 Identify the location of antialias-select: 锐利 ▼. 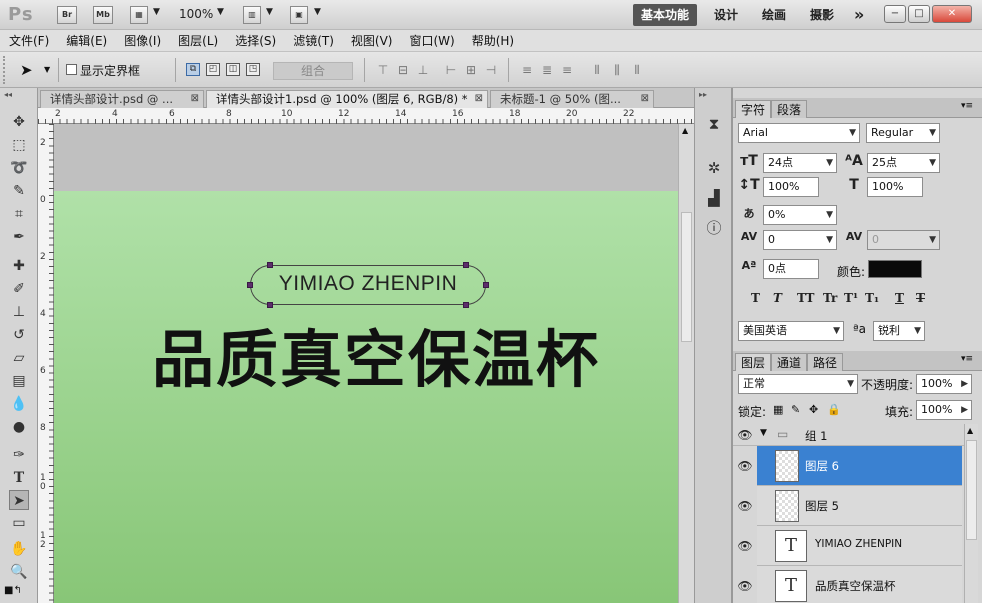
(899, 331).